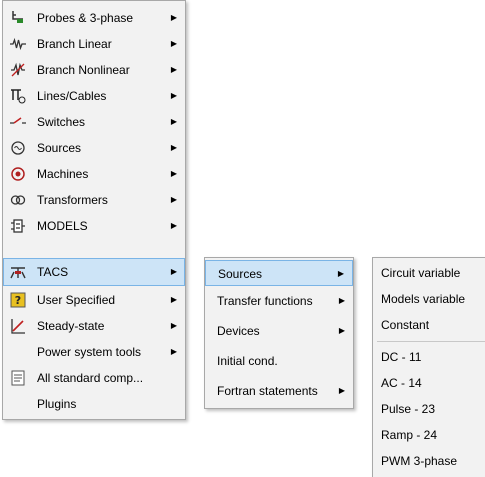 Image resolution: width=485 pixels, height=477 pixels. I want to click on menu-item-label: Transformers, so click(72, 200).